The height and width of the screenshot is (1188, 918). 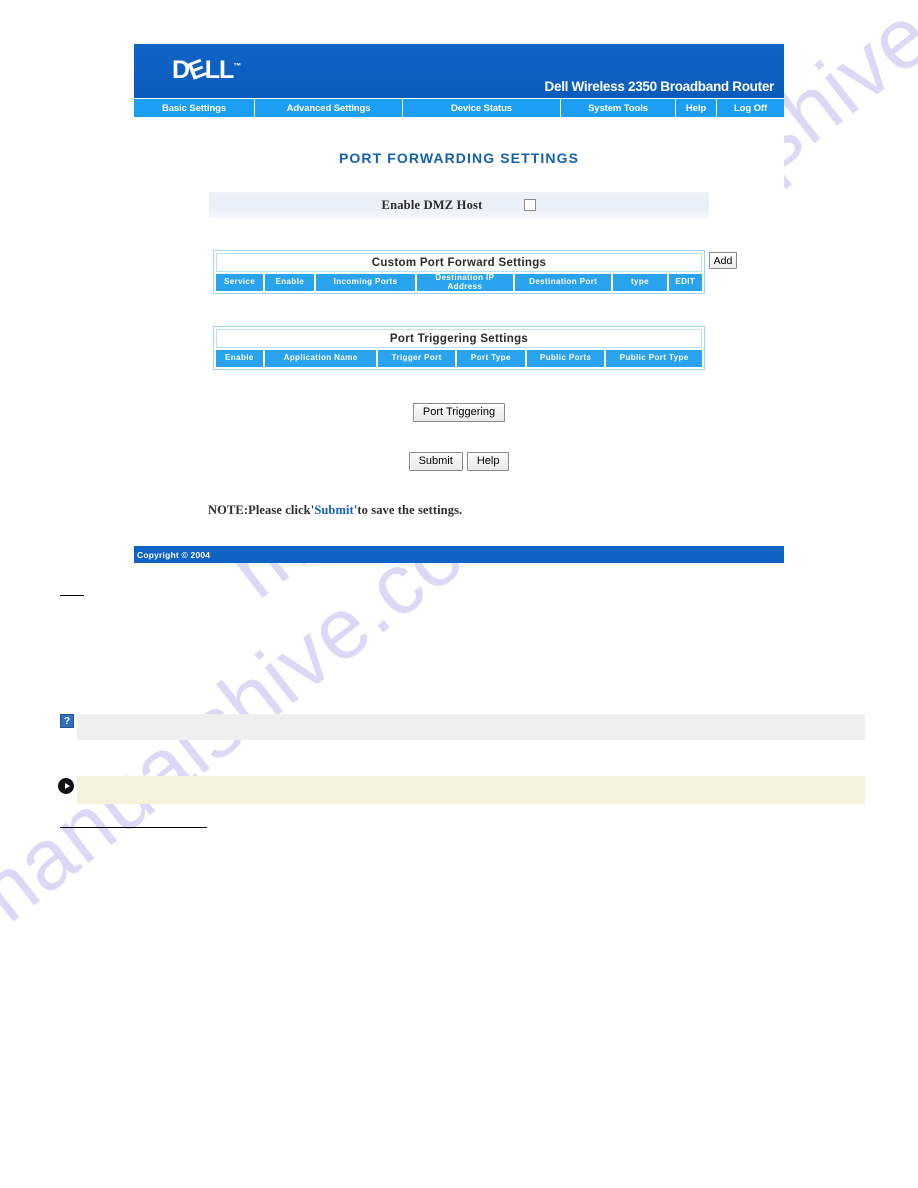 I want to click on note-submit-link: Submit, so click(x=334, y=510).